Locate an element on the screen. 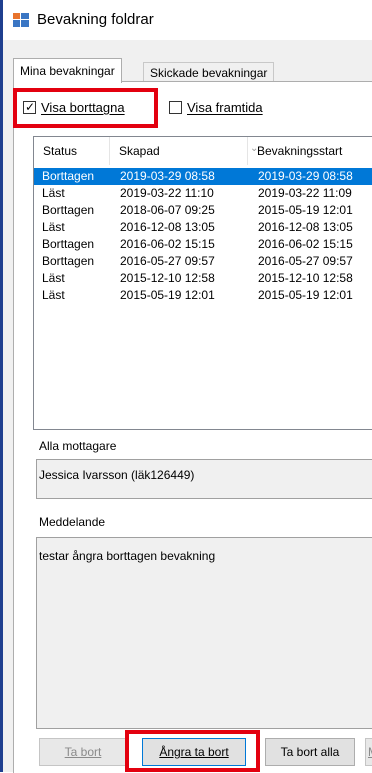  remove-button-label: Ta bort is located at coordinates (83, 752).